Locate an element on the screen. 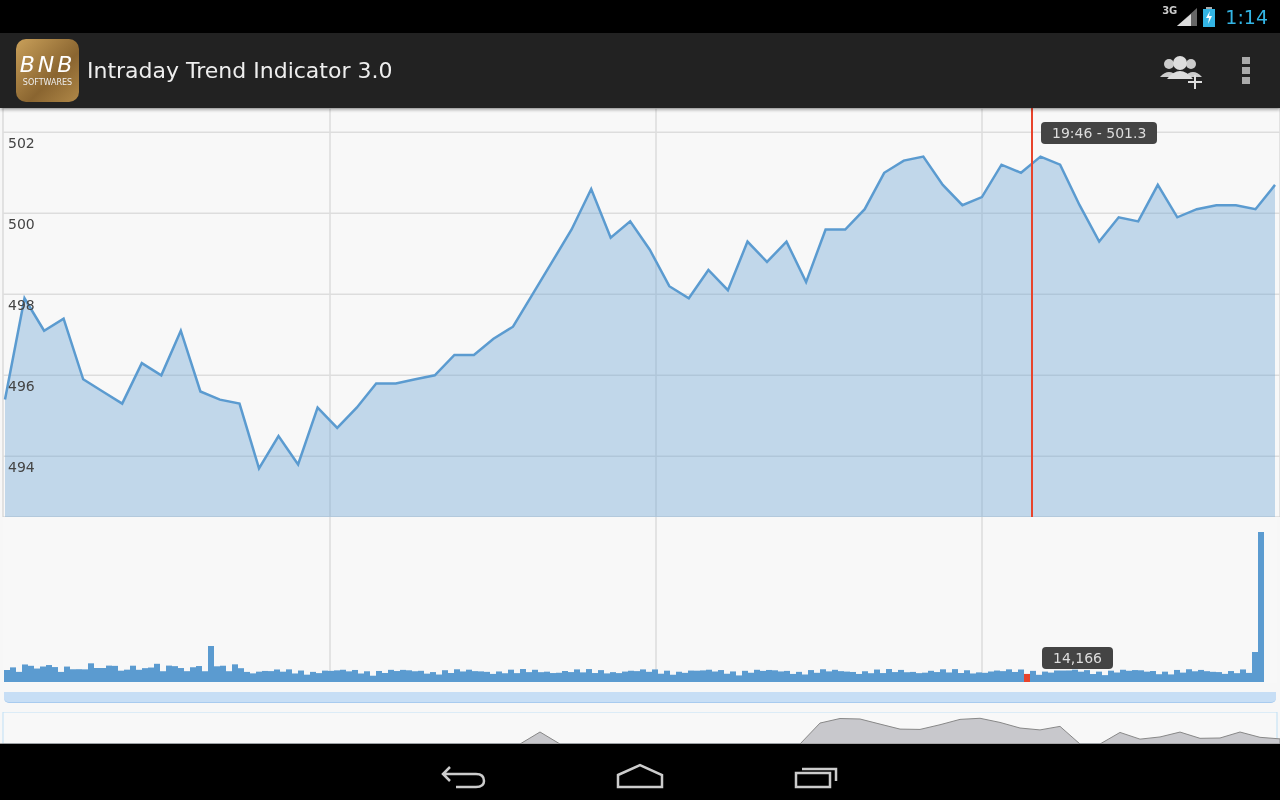 This screenshot has height=800, width=1280. signal-icon is located at coordinates (1187, 16).